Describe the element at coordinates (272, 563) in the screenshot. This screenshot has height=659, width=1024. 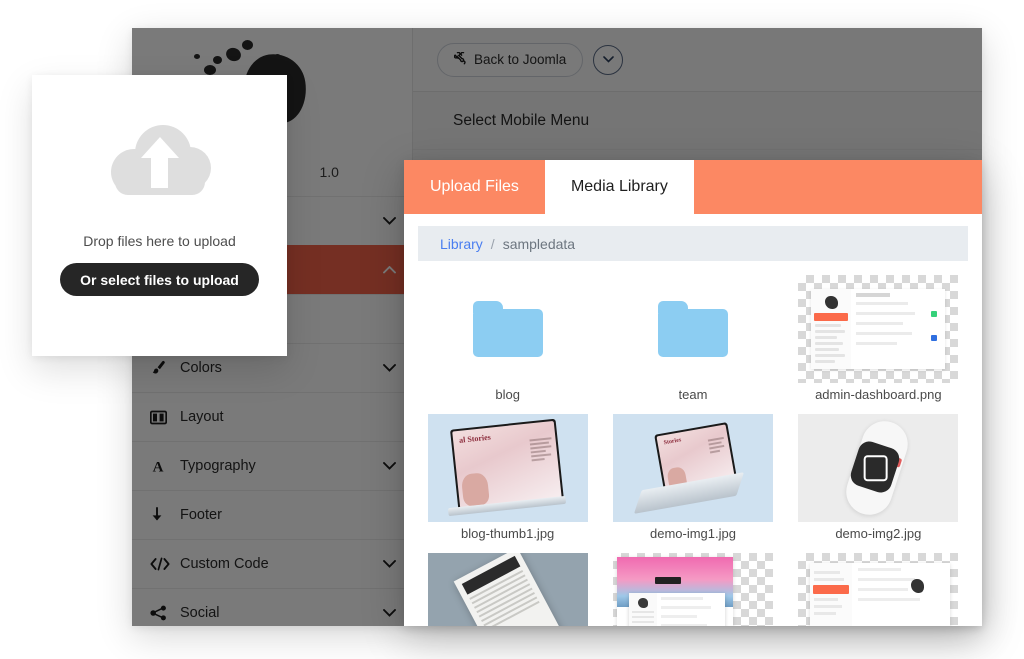
I see `sidebar-item-custom-code: Custom Code` at that location.